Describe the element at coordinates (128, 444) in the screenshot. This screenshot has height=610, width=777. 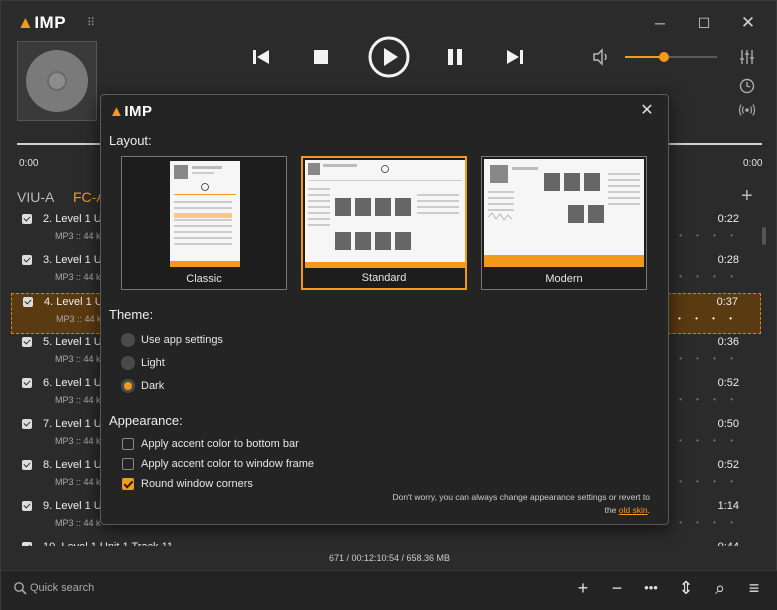
I see `accent-bottom-bar-checkbox` at that location.